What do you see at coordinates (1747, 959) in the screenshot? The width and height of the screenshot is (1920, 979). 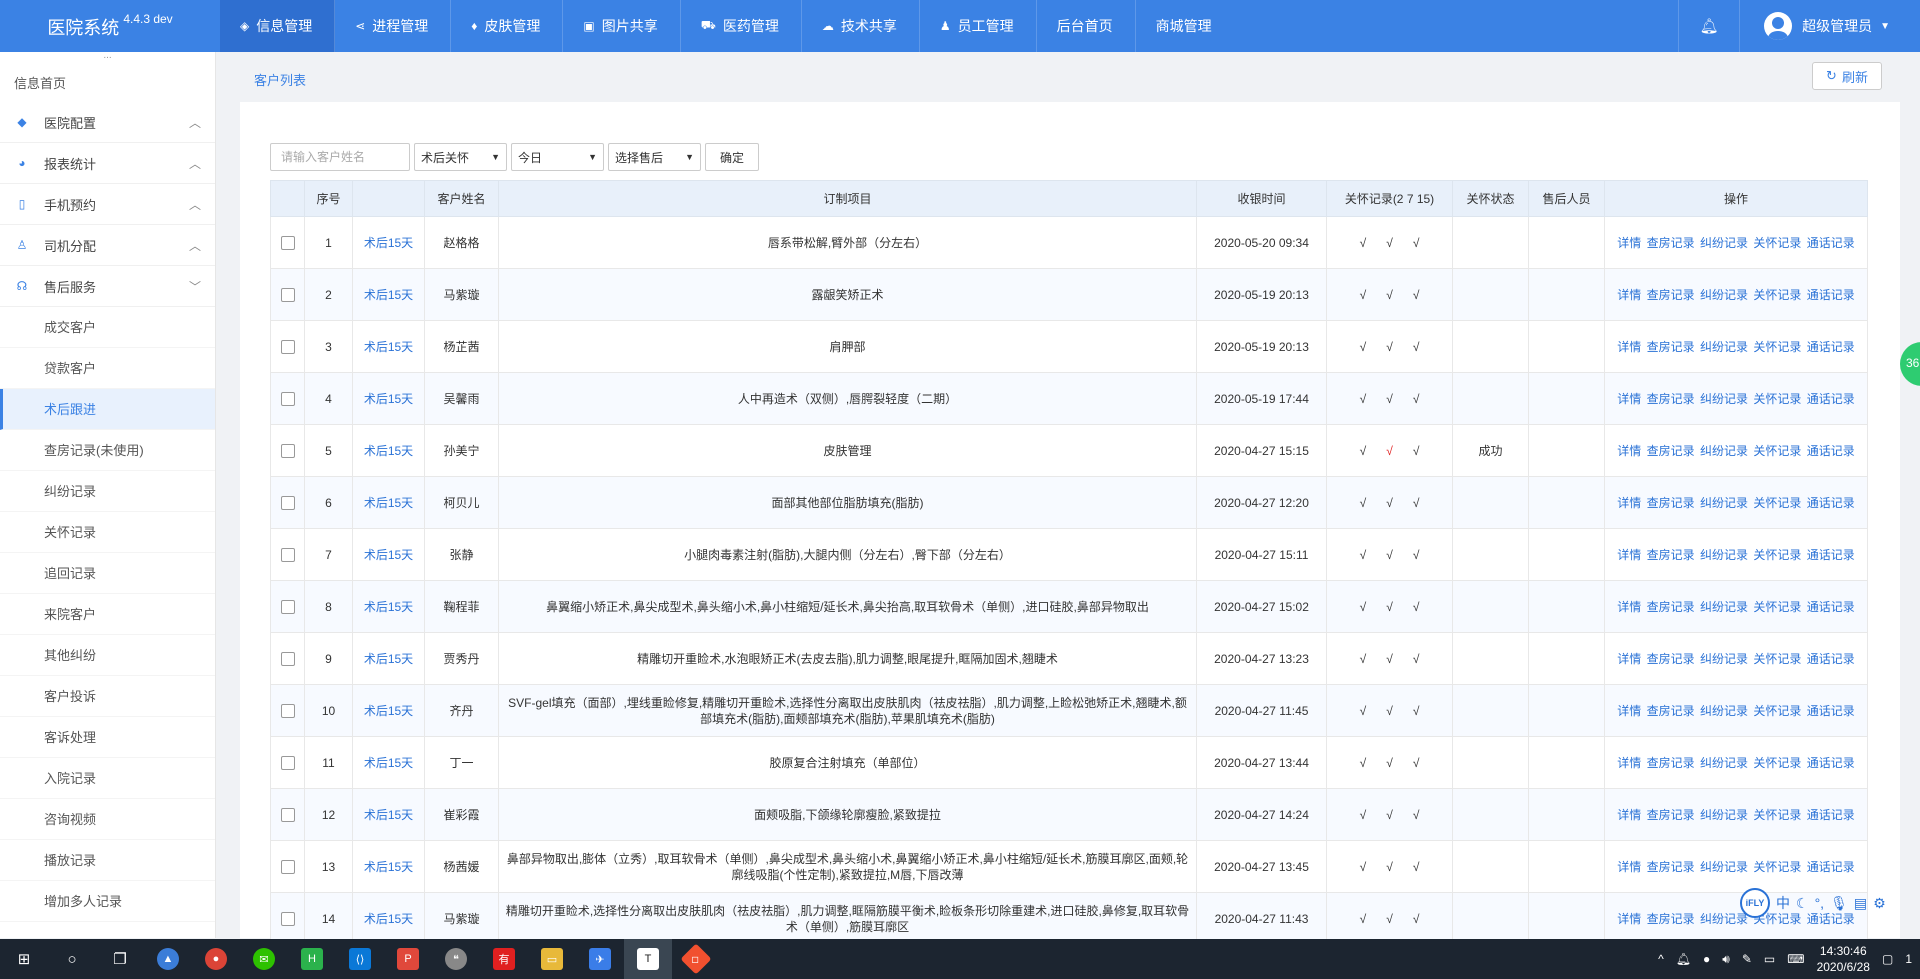 I see `pen-icon: ✎` at bounding box center [1747, 959].